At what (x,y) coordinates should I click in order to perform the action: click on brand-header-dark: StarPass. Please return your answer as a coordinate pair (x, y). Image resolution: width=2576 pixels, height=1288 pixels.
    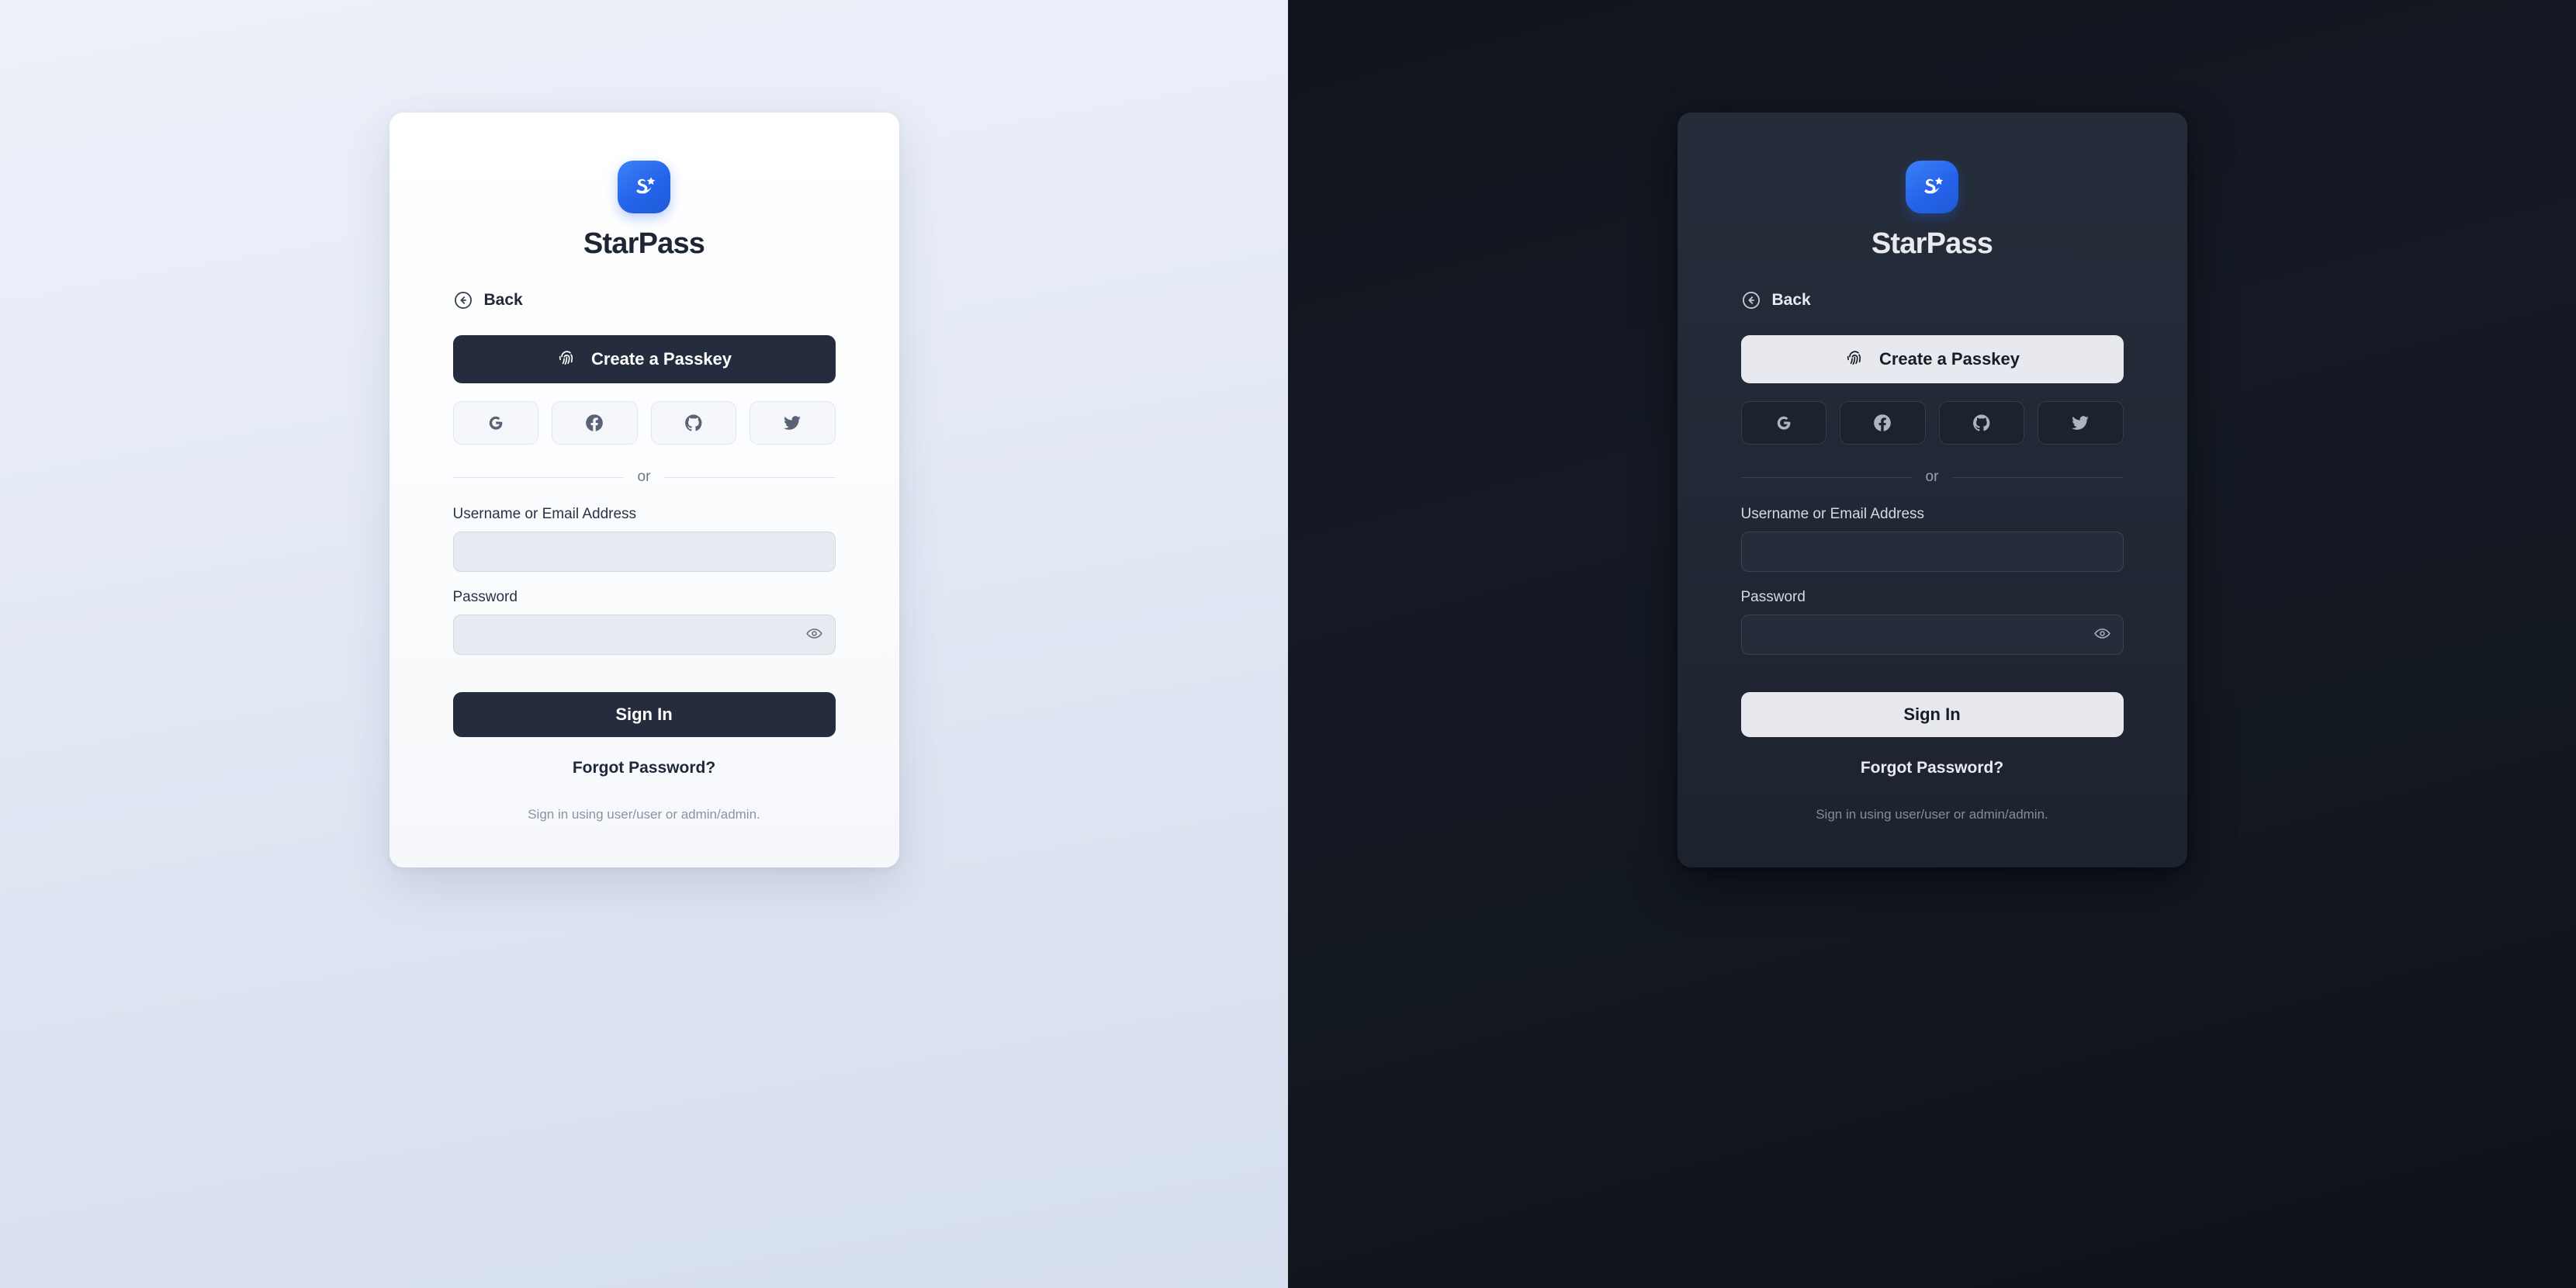
    Looking at the image, I should click on (1932, 211).